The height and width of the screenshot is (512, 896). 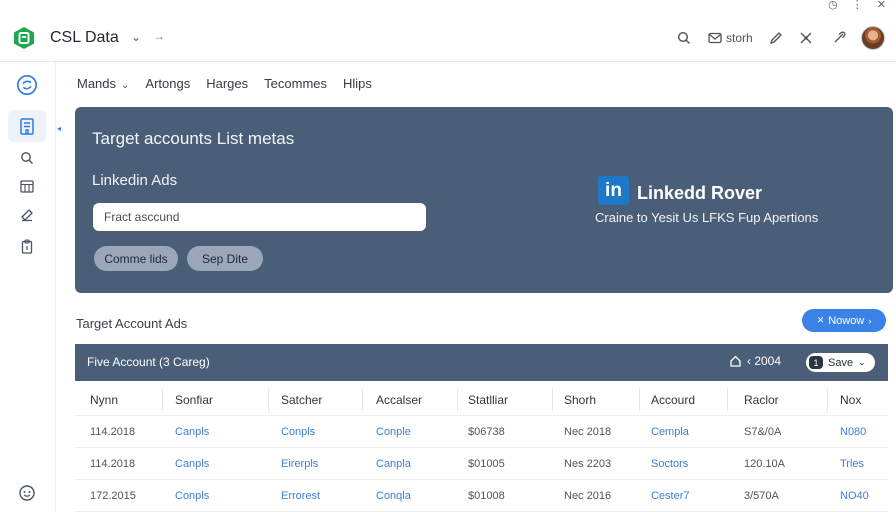 What do you see at coordinates (588, 464) in the screenshot?
I see `table-cell: Nes 2203` at bounding box center [588, 464].